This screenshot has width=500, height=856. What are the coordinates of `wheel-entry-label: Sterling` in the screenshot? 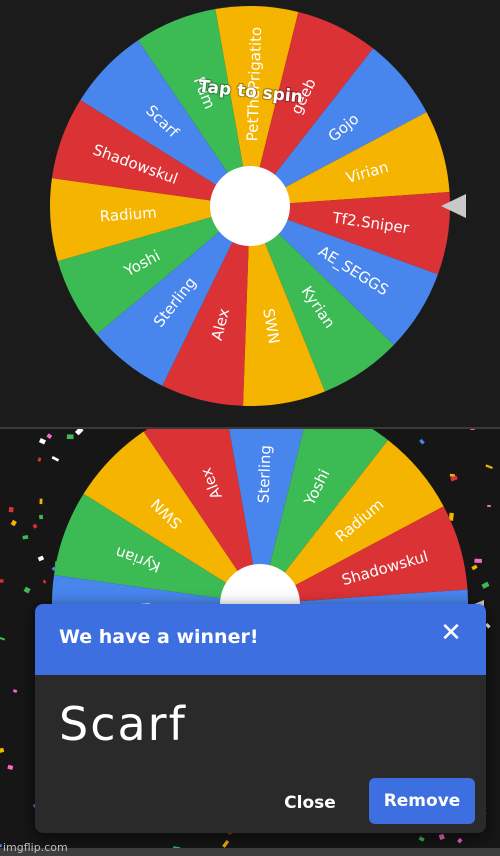 It's located at (265, 474).